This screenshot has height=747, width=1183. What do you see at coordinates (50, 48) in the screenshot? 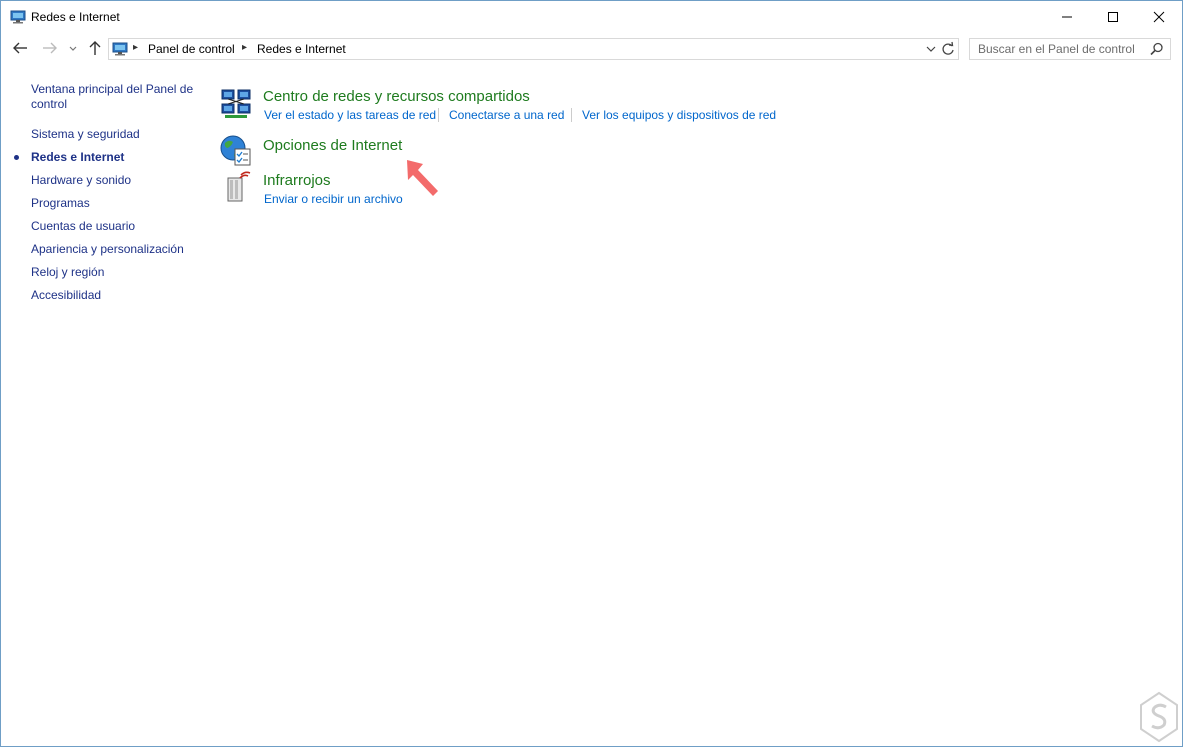
I see `forward-arrow-icon` at bounding box center [50, 48].